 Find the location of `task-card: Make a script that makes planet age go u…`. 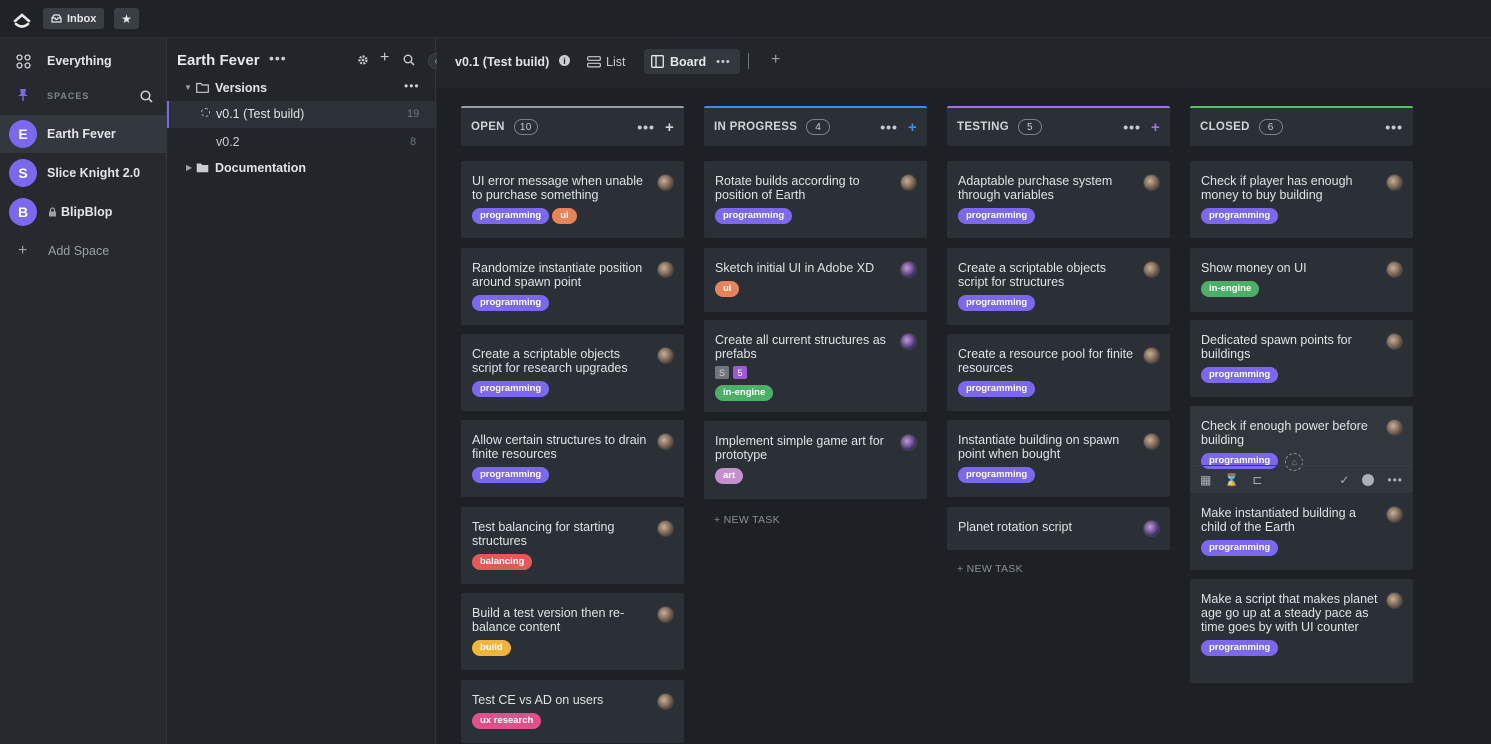

task-card: Make a script that makes planet age go u… is located at coordinates (1301, 631).